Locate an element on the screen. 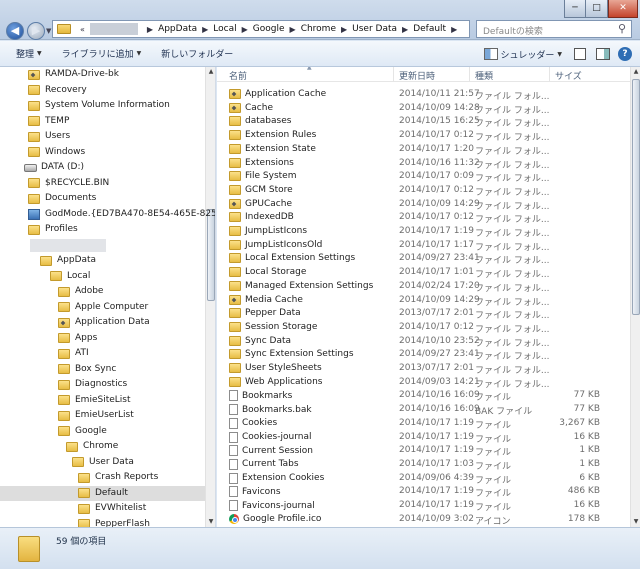 The width and height of the screenshot is (640, 569). column-name: 名前 is located at coordinates (238, 75).